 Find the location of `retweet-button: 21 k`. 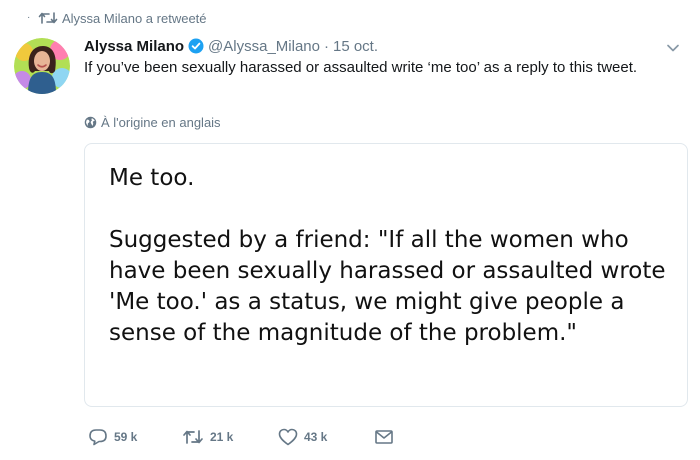

retweet-button: 21 k is located at coordinates (230, 437).